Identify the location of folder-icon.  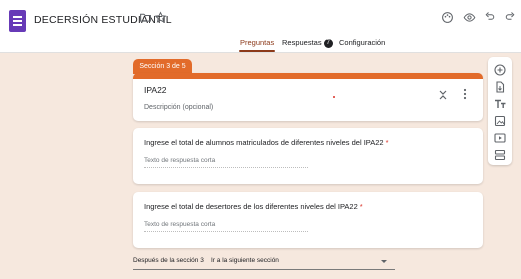
(145, 19).